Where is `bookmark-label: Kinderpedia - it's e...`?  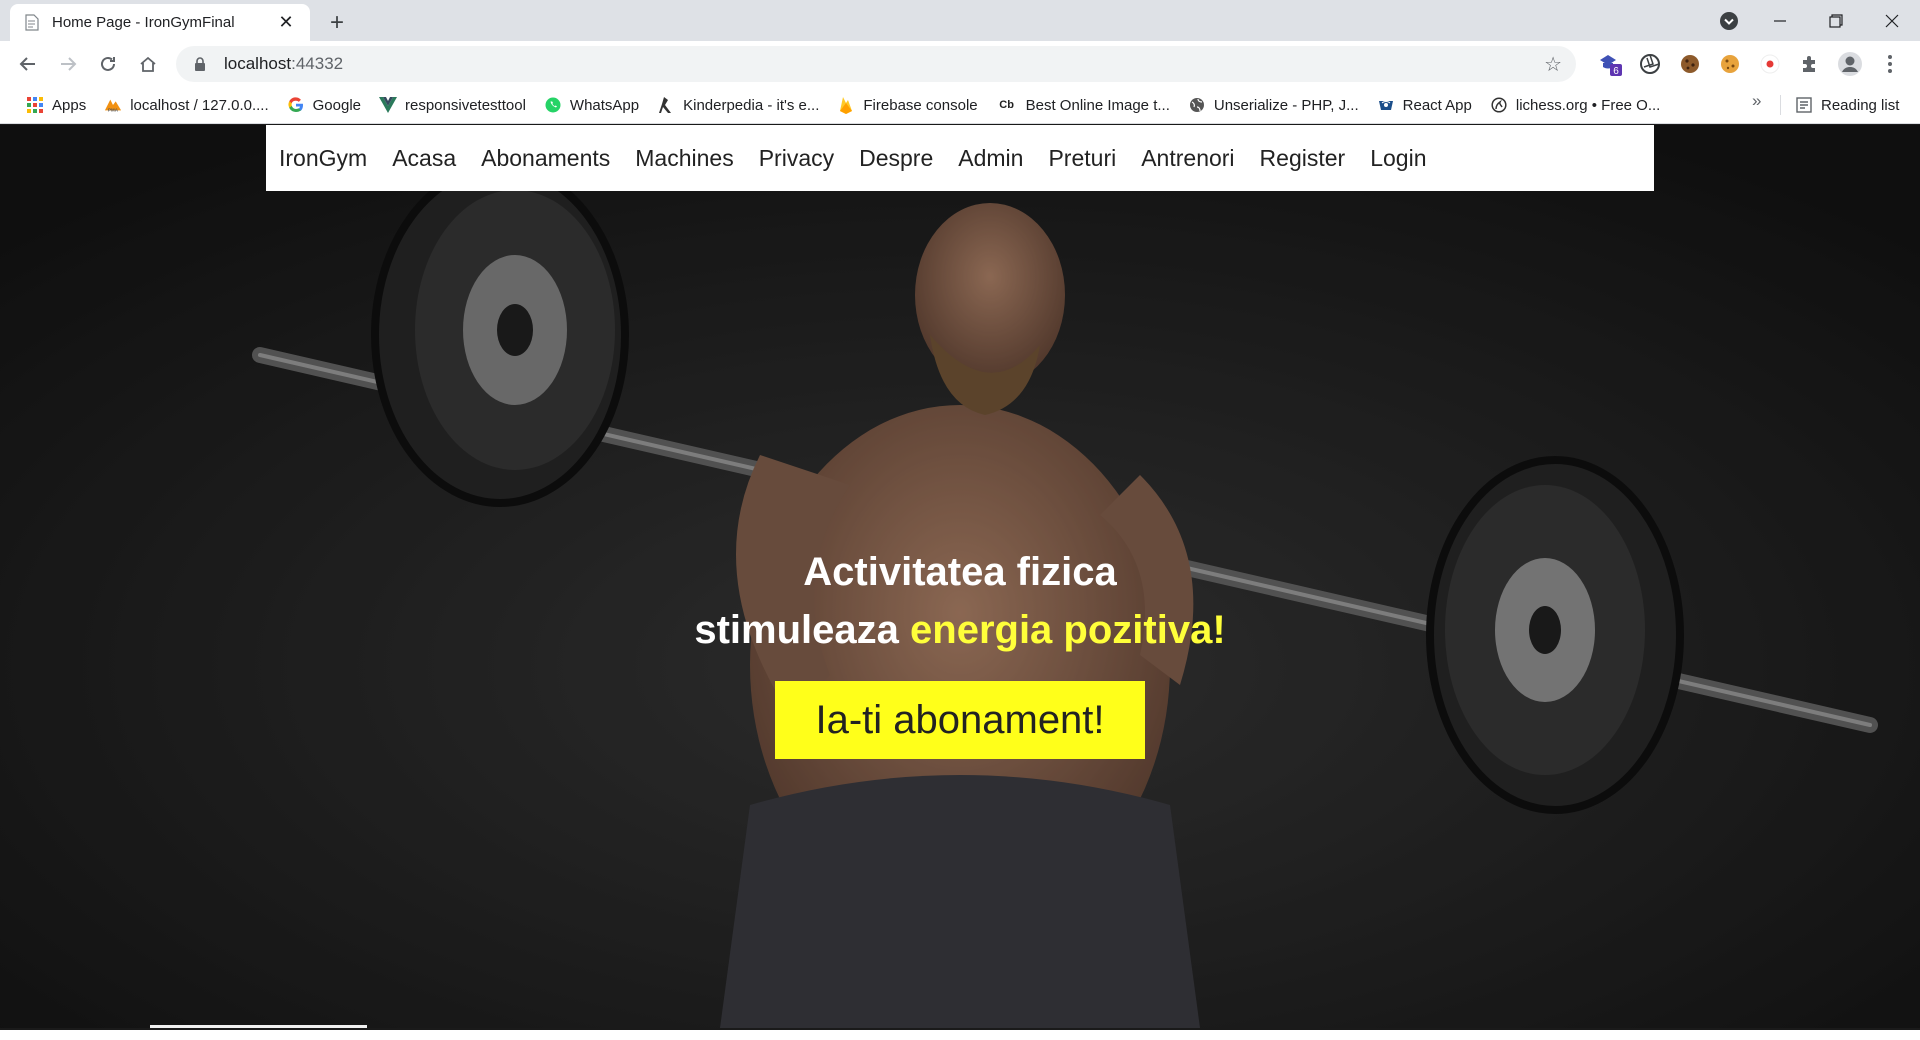 bookmark-label: Kinderpedia - it's e... is located at coordinates (751, 105).